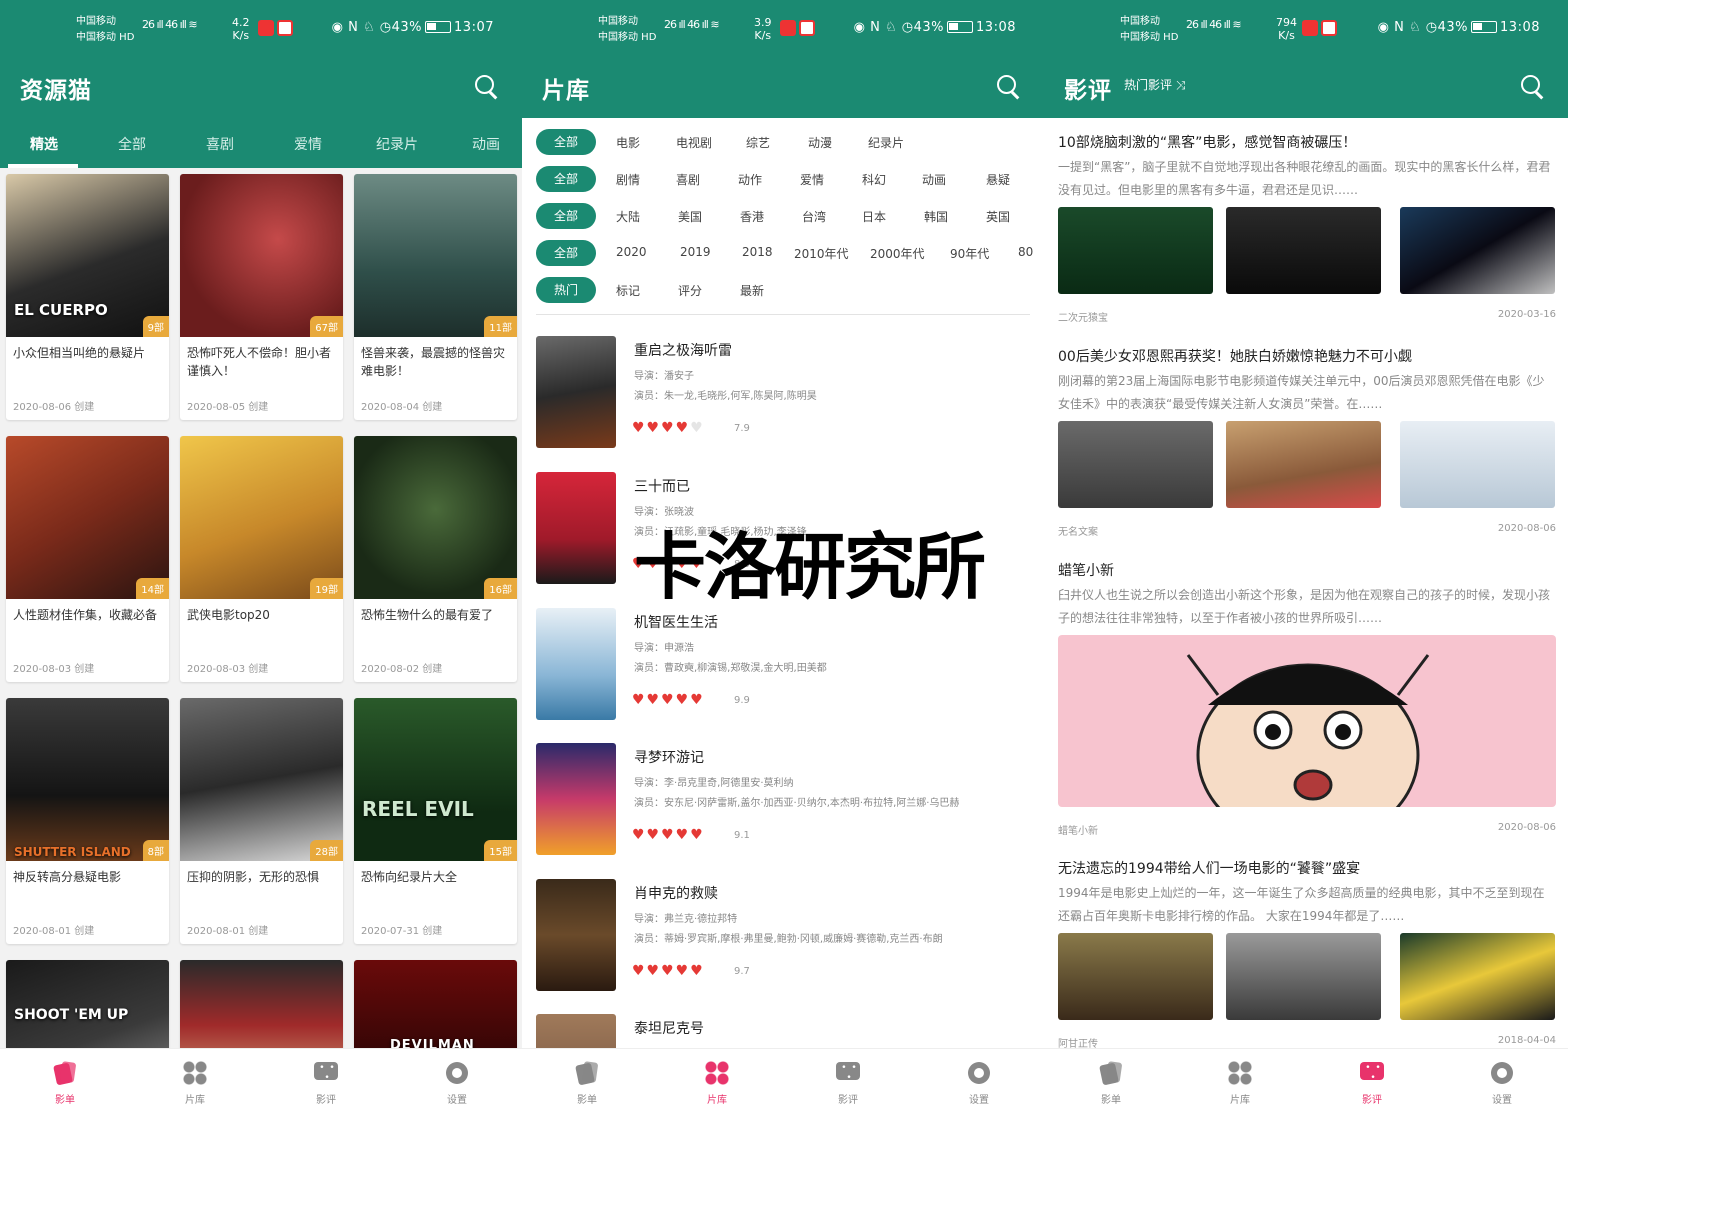 The image size is (1728, 1232). Describe the element at coordinates (261, 143) in the screenshot. I see `category-tabs: 精选 全部 喜剧 爱情 纪录片 动画` at that location.